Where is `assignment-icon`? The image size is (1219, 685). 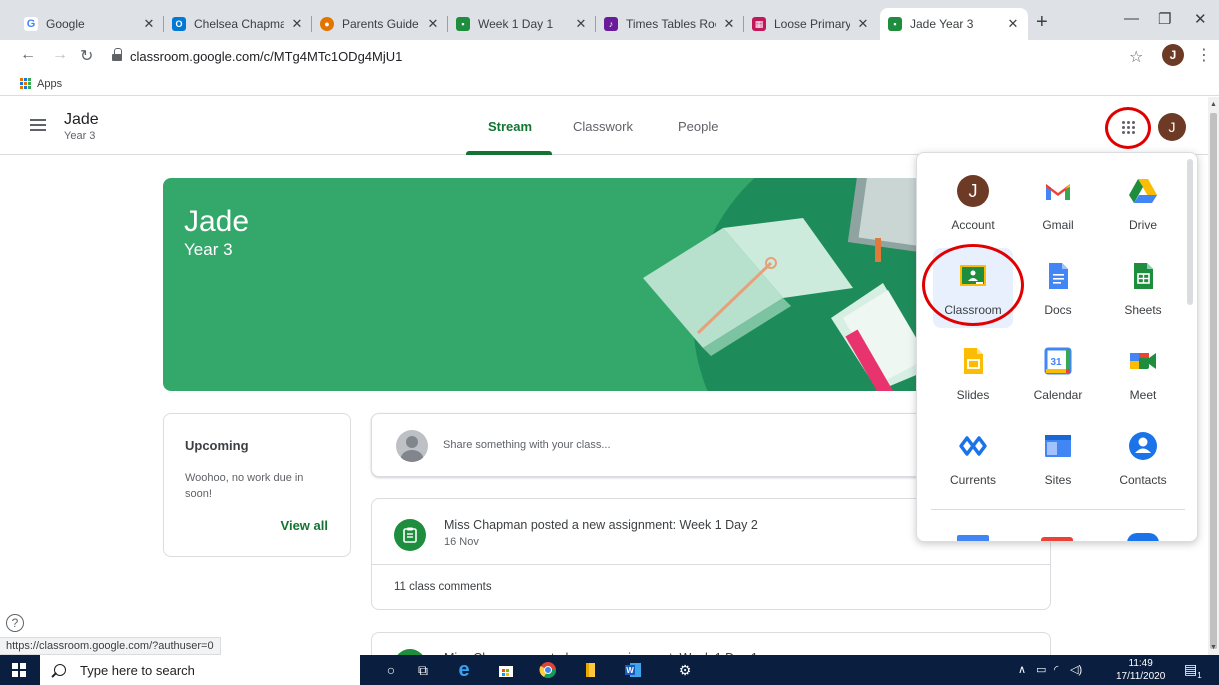
assignment-icon is located at coordinates (410, 535).